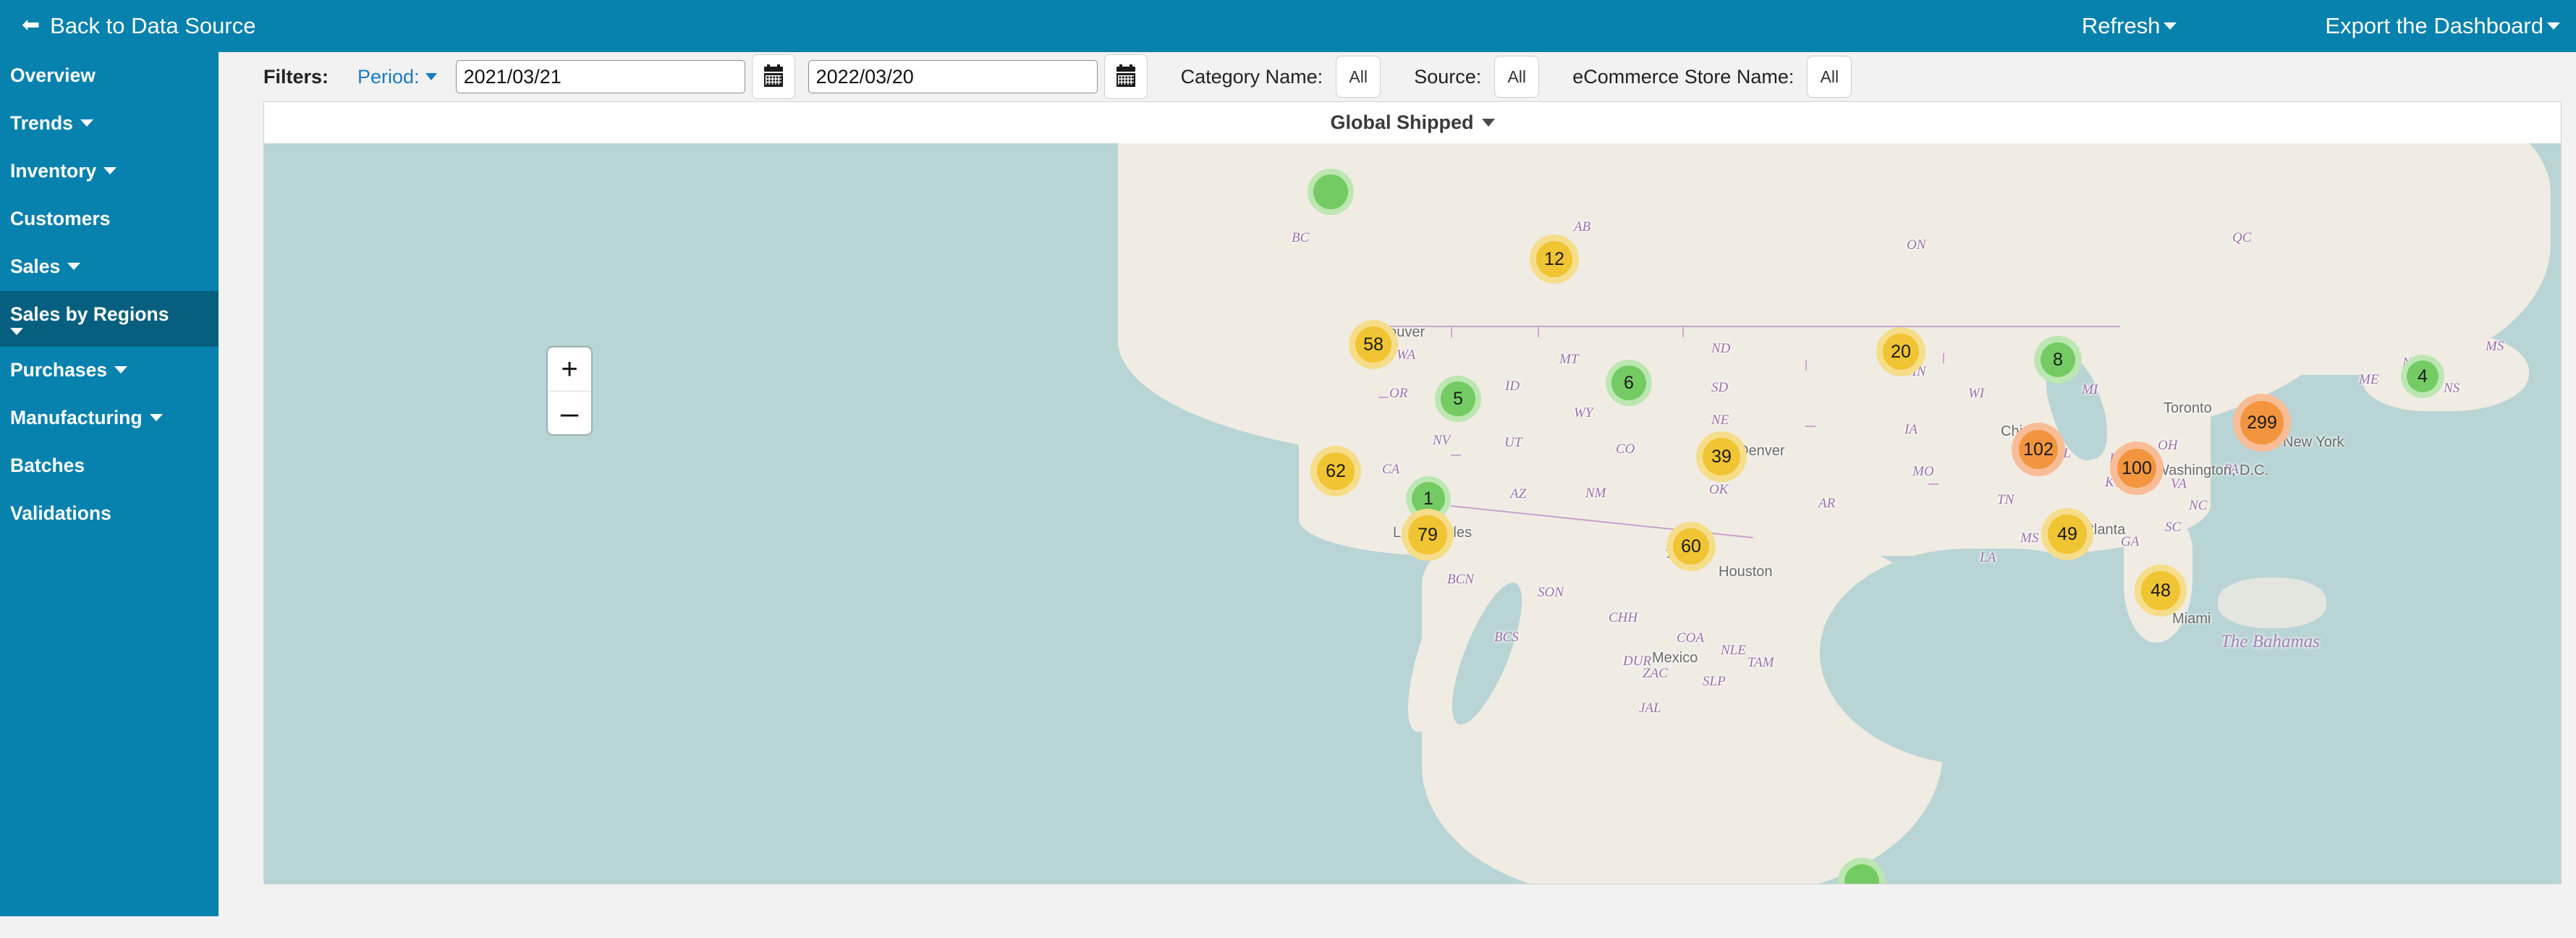  I want to click on refresh-label: Refresh, so click(2121, 25).